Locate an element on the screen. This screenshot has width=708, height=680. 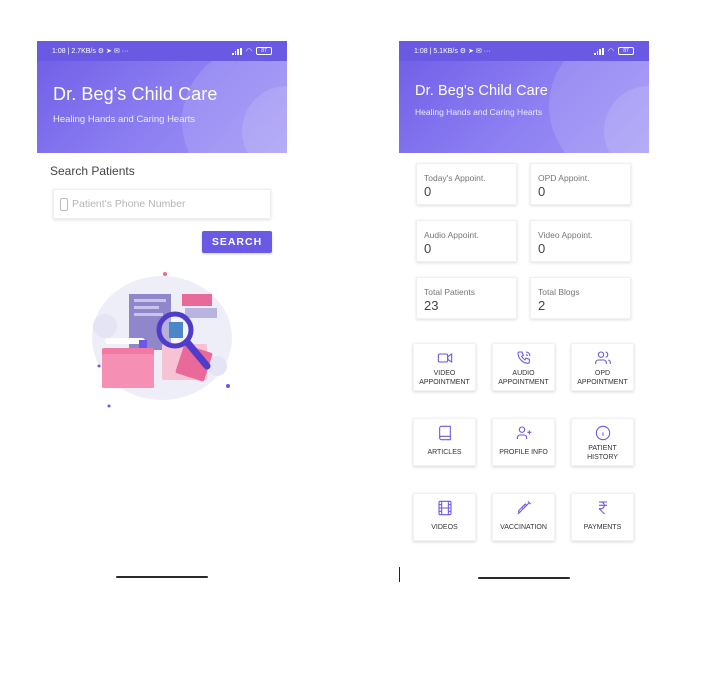
status-time-speed: 1:08 | 5.1KB/s ⚙ ➤ ✉ ··· is located at coordinates (452, 51).